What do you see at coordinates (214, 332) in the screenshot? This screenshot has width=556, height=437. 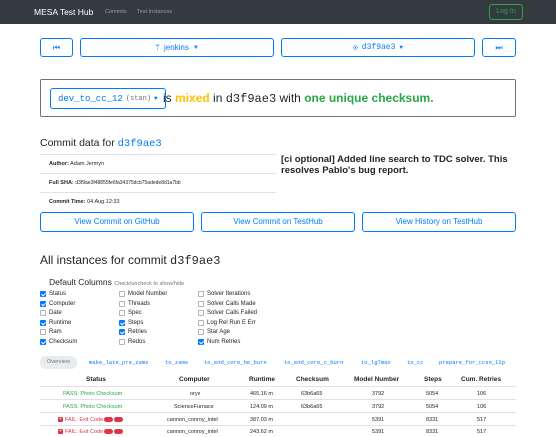 I see `column-toggle-star-age: Star Age` at bounding box center [214, 332].